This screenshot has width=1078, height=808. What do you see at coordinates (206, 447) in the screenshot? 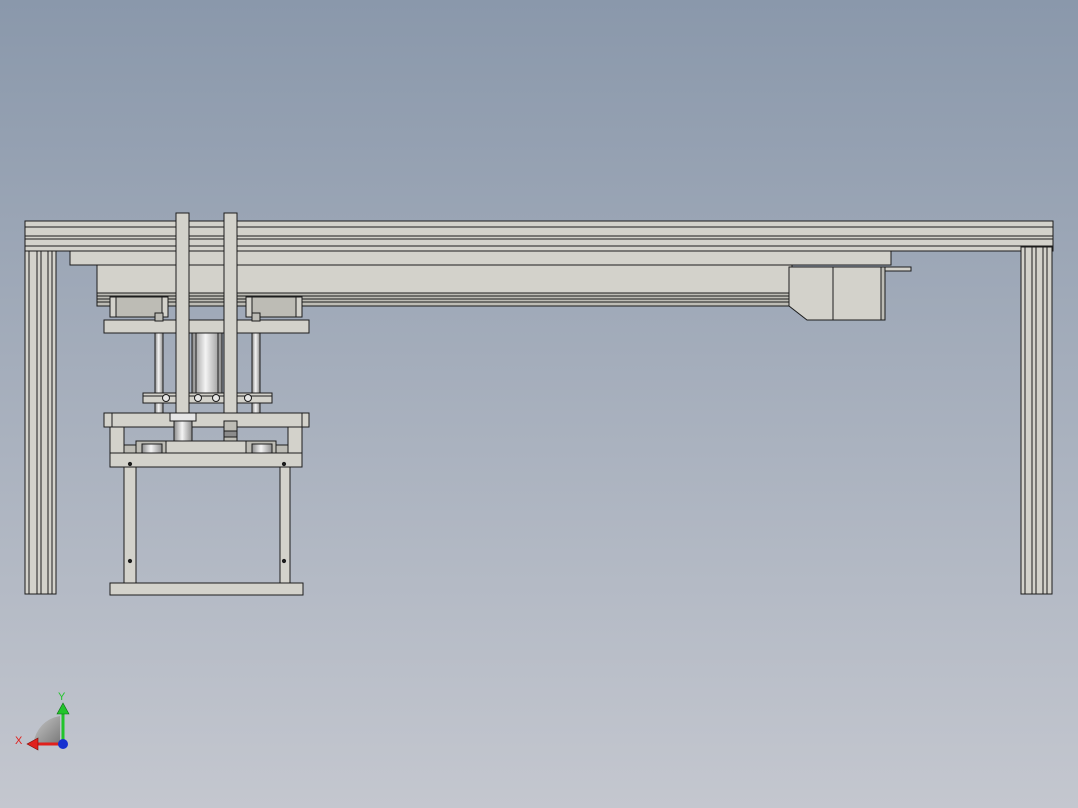
I see `fixture-base` at bounding box center [206, 447].